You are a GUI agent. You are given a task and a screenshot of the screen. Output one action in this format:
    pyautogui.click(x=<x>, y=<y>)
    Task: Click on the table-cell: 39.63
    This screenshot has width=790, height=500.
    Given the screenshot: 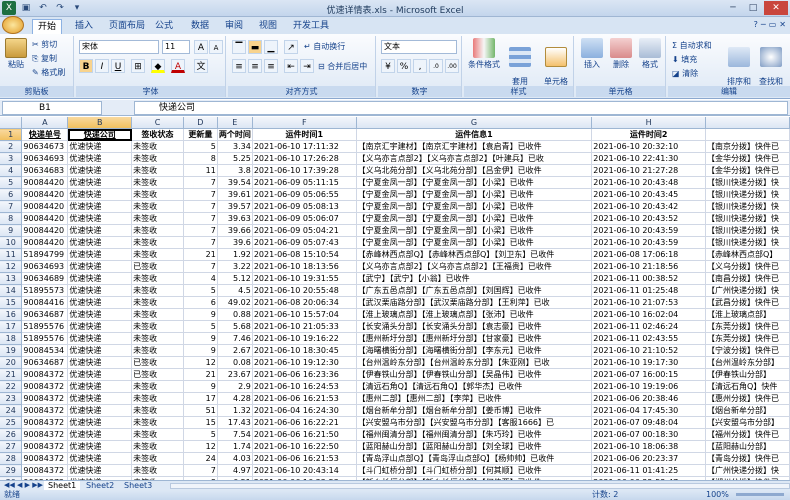 What is the action you would take?
    pyautogui.click(x=235, y=219)
    